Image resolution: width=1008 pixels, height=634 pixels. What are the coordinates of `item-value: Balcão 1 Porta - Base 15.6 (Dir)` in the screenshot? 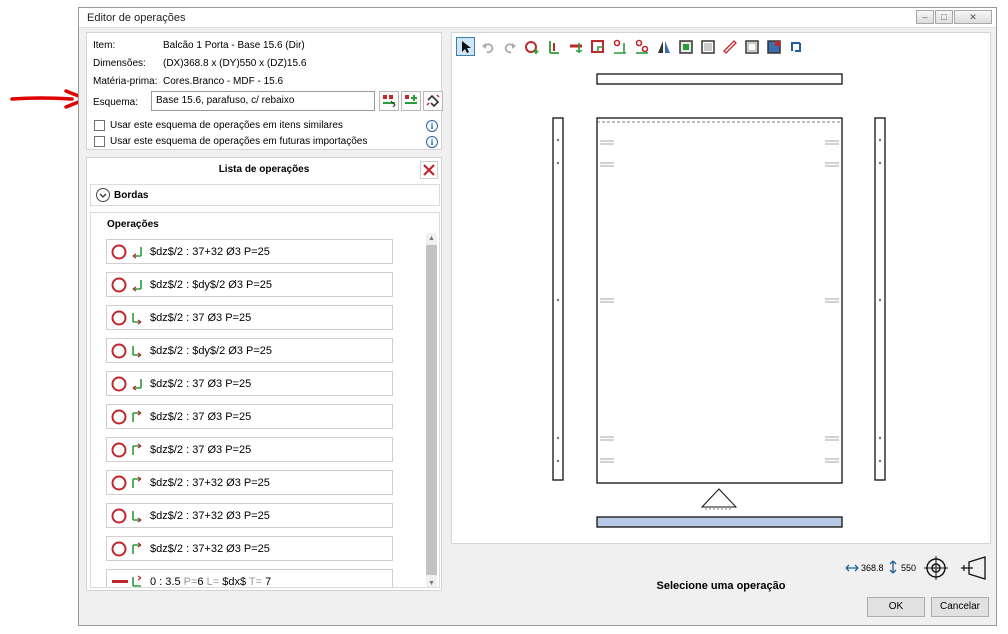 It's located at (234, 45).